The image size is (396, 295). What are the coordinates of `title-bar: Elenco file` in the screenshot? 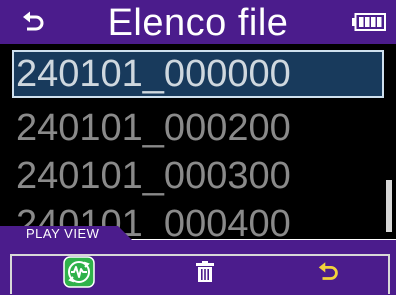 It's located at (198, 22).